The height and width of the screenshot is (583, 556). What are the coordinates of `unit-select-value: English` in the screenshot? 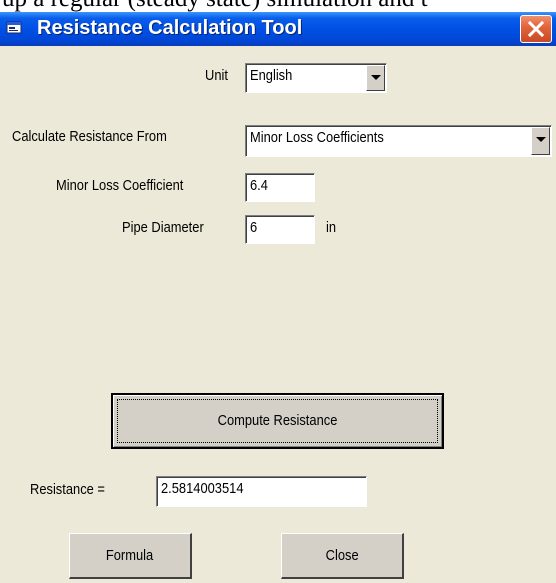 It's located at (271, 75).